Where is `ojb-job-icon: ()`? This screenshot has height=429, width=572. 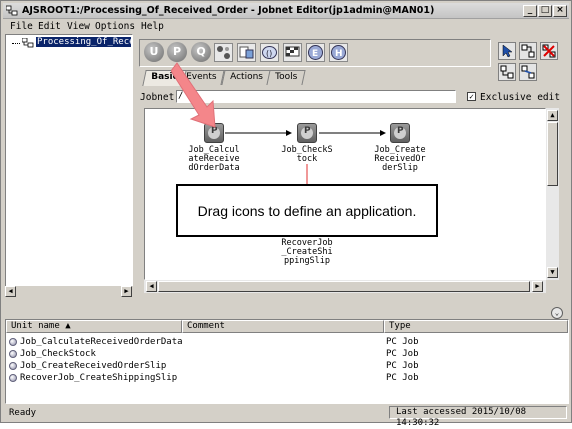 ojb-job-icon: () is located at coordinates (269, 52).